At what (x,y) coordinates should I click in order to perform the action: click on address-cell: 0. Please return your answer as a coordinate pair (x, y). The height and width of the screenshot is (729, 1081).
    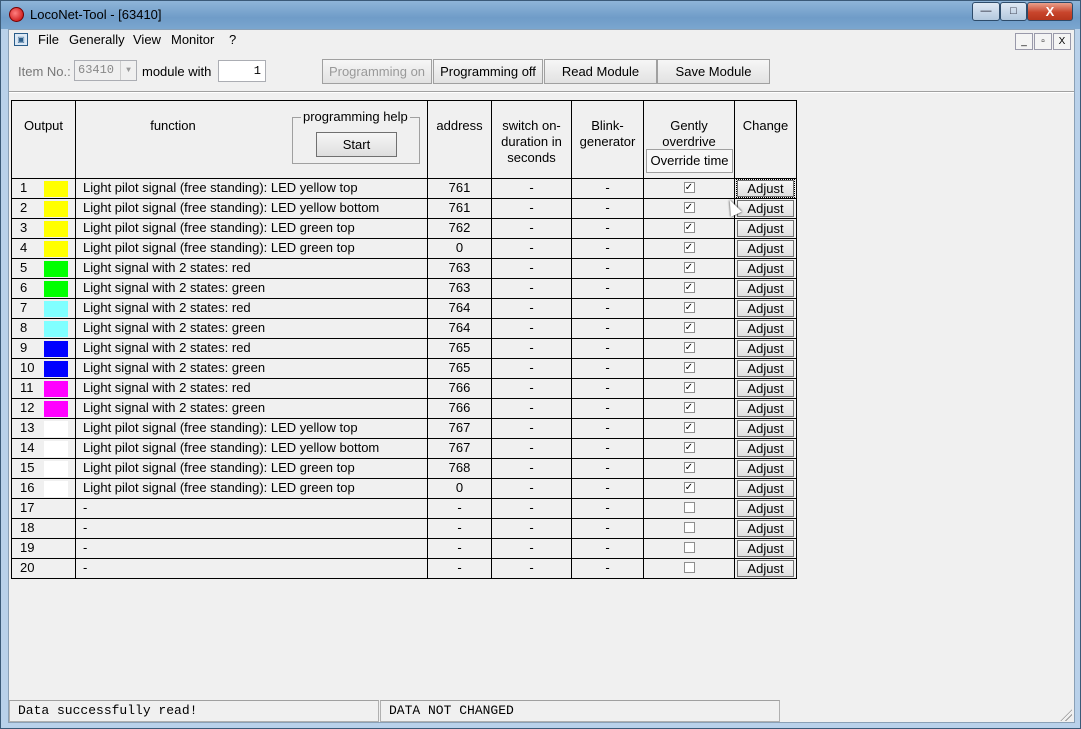
    Looking at the image, I should click on (460, 248).